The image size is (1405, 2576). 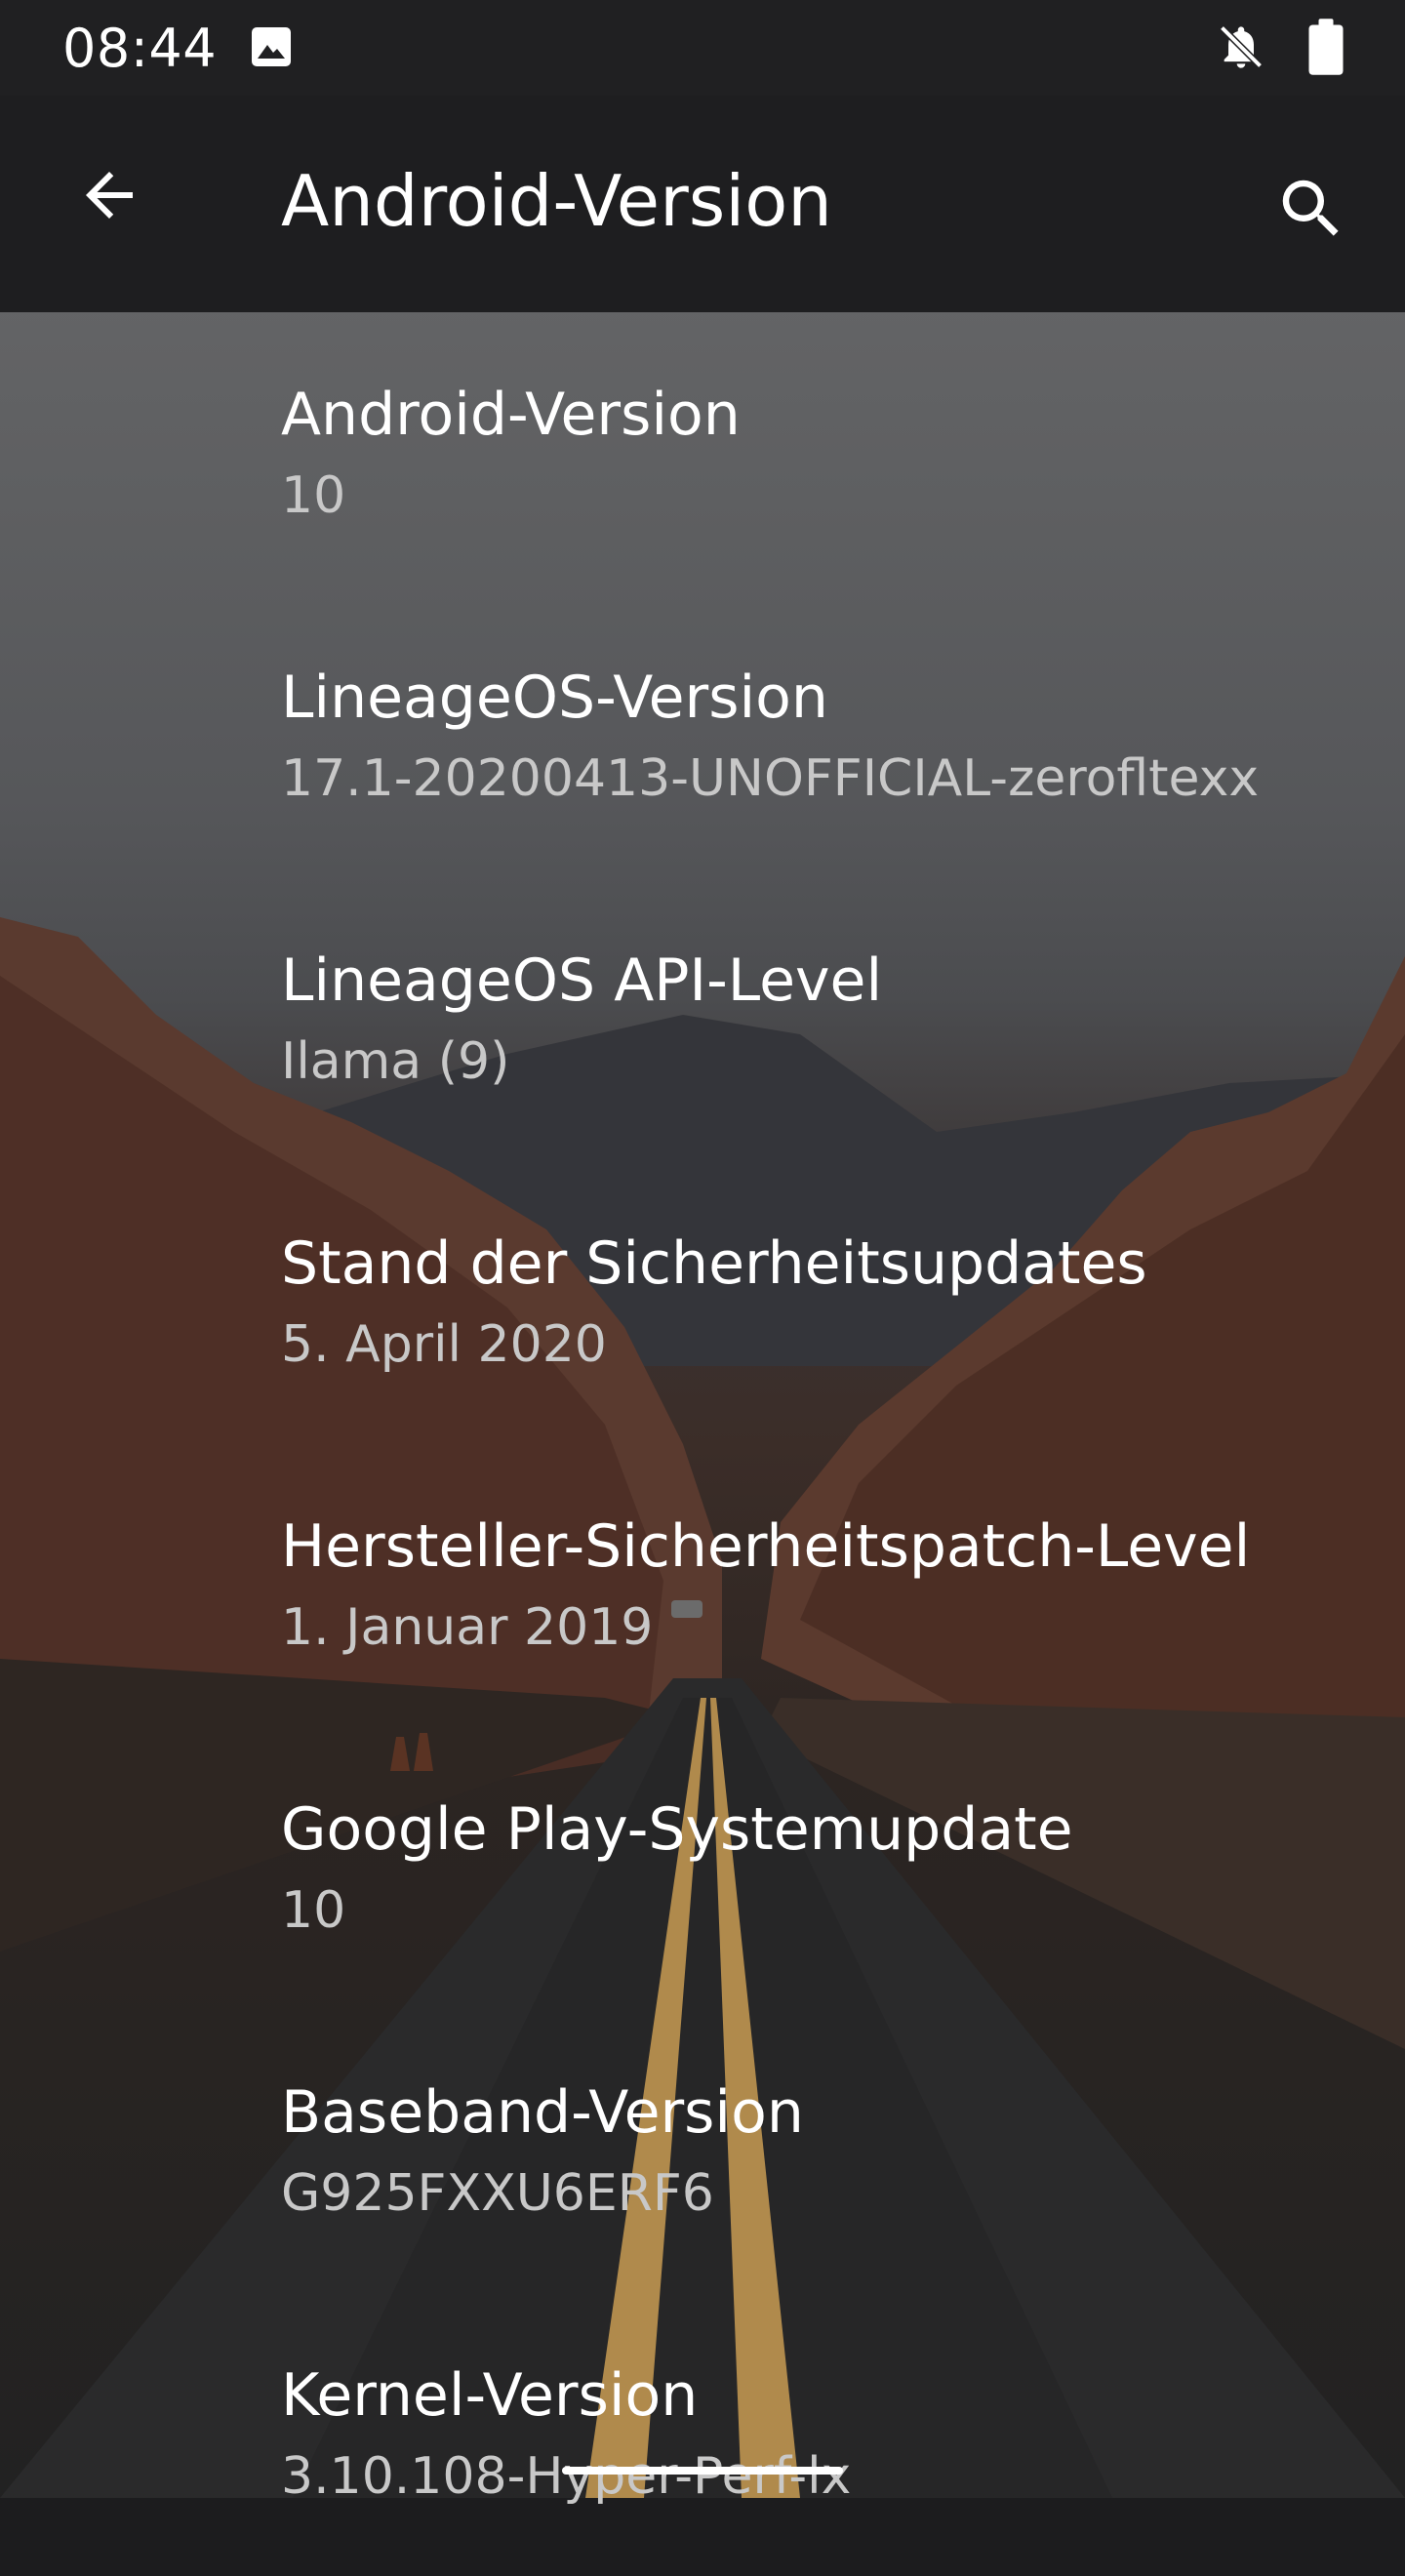 I want to click on setting-kernel-version: Kernel-Version 3.10.108-Hyper-Perf-lx, so click(x=702, y=2434).